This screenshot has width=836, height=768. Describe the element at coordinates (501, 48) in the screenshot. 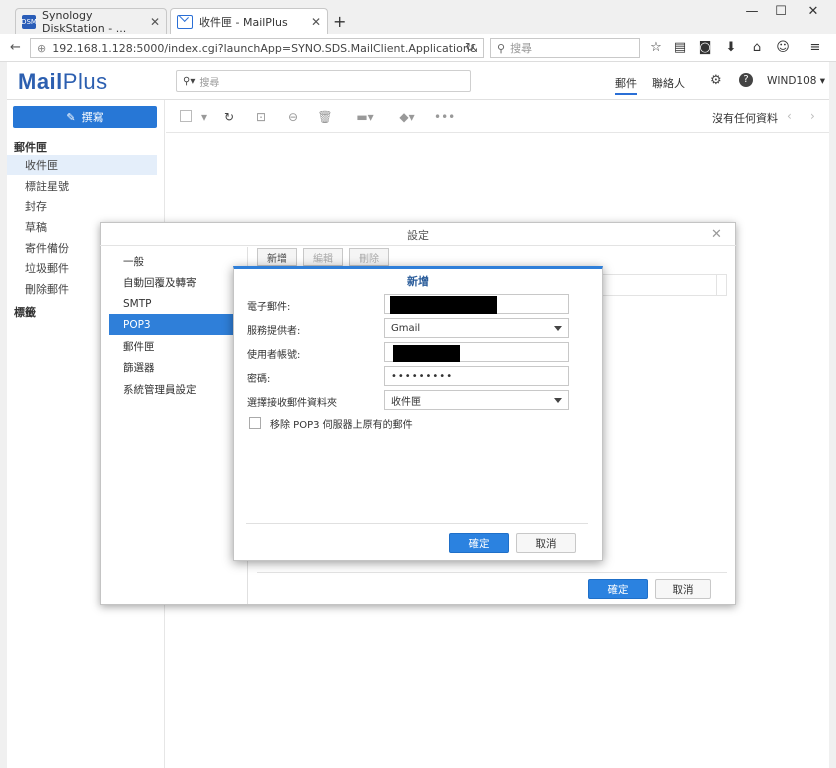

I see `search-icon: ⚲` at that location.